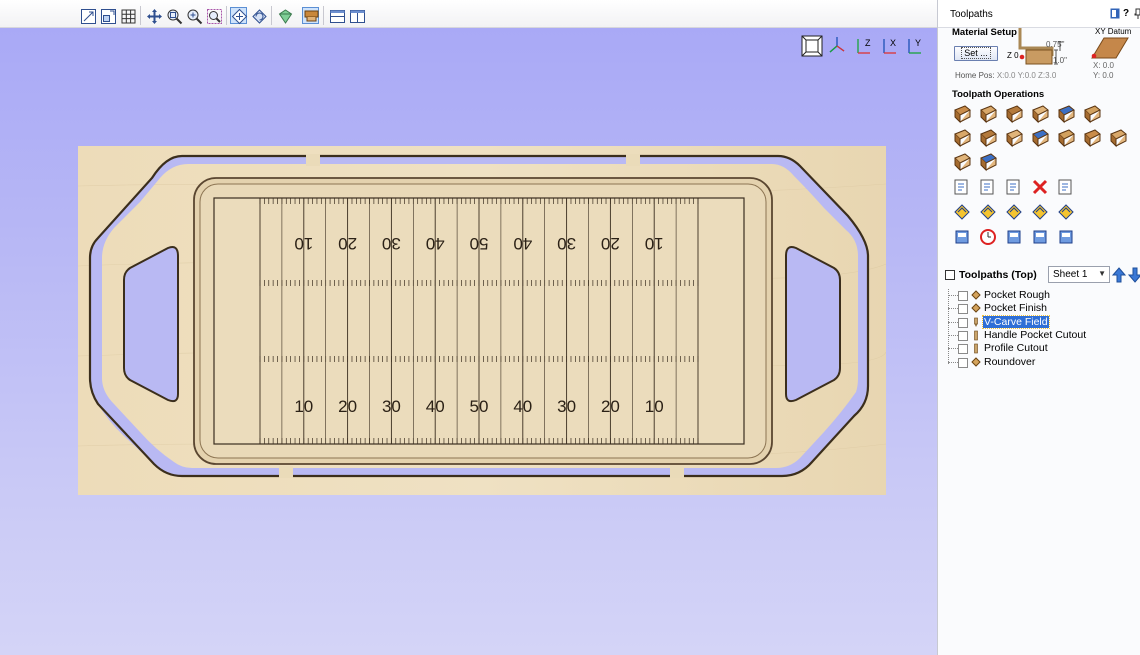 The width and height of the screenshot is (1140, 655). I want to click on preview-visible-icon, so click(1014, 212).